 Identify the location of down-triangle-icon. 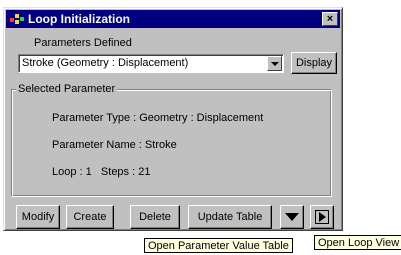
(292, 217).